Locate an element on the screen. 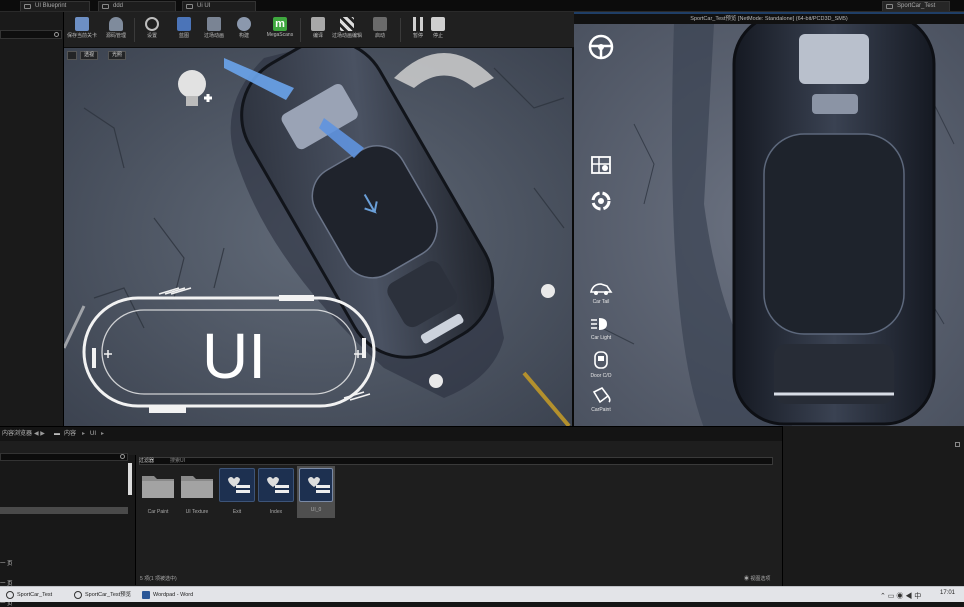 The height and width of the screenshot is (607, 964). cinematics-button: 过场动画 is located at coordinates (214, 30).